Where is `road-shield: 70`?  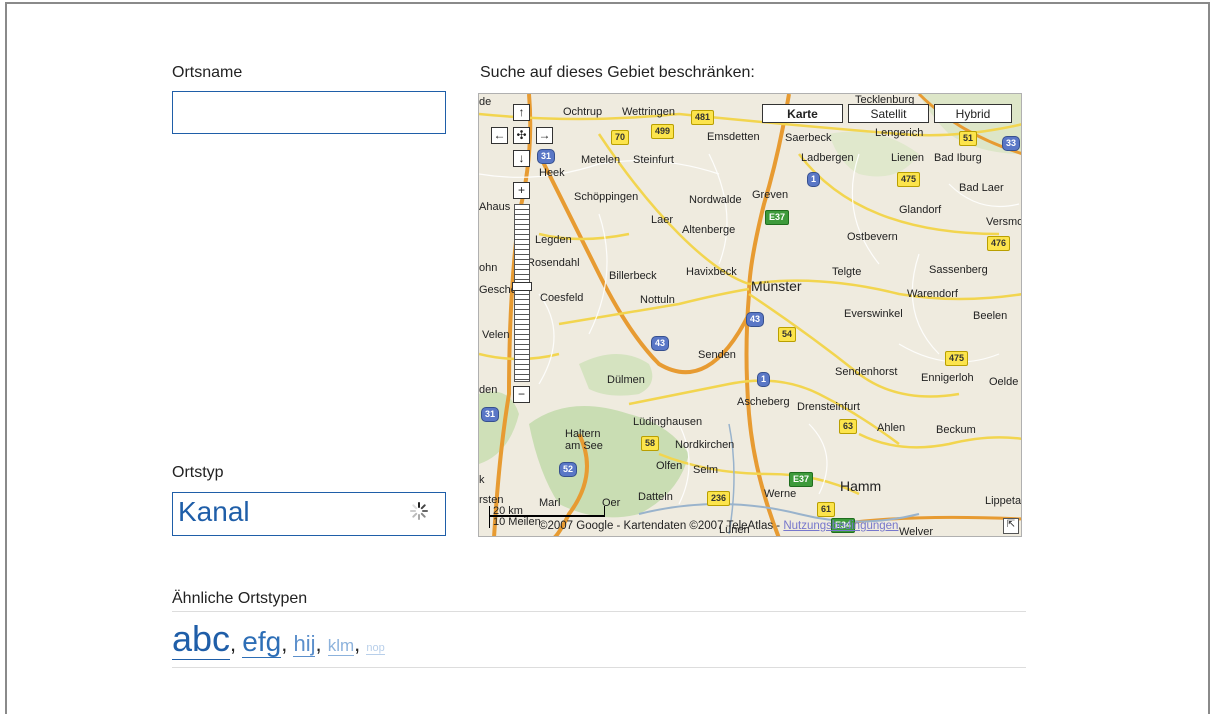
road-shield: 70 is located at coordinates (620, 137).